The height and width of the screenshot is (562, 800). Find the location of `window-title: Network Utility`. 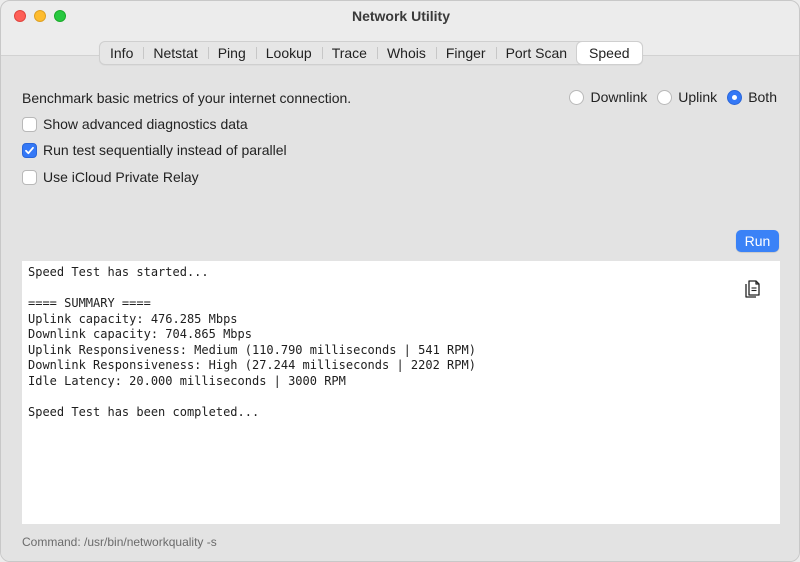

window-title: Network Utility is located at coordinates (400, 16).